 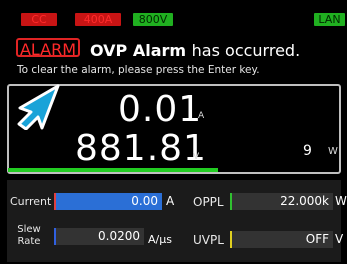 What do you see at coordinates (170, 201) in the screenshot?
I see `current-setting-unit: A` at bounding box center [170, 201].